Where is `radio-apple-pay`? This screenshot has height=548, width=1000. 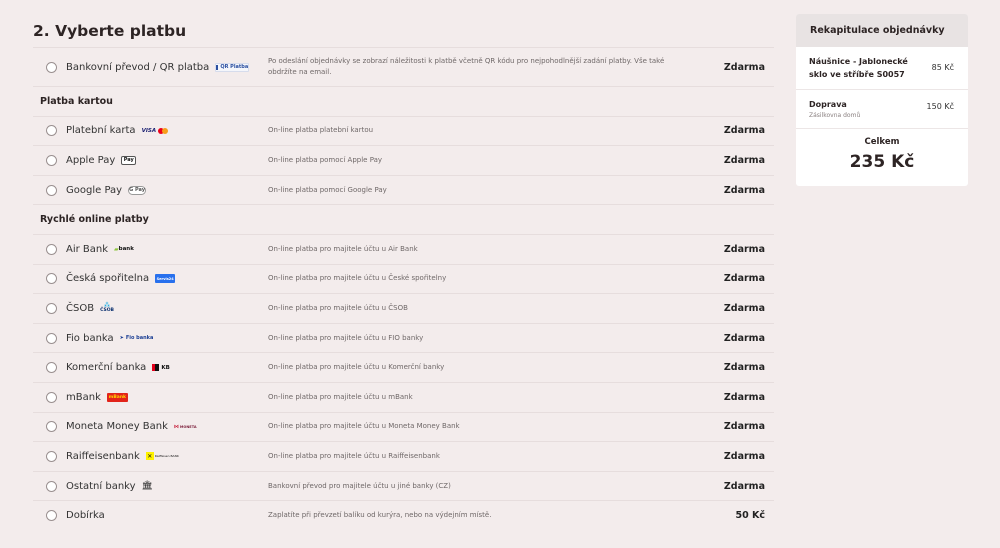 radio-apple-pay is located at coordinates (51, 160).